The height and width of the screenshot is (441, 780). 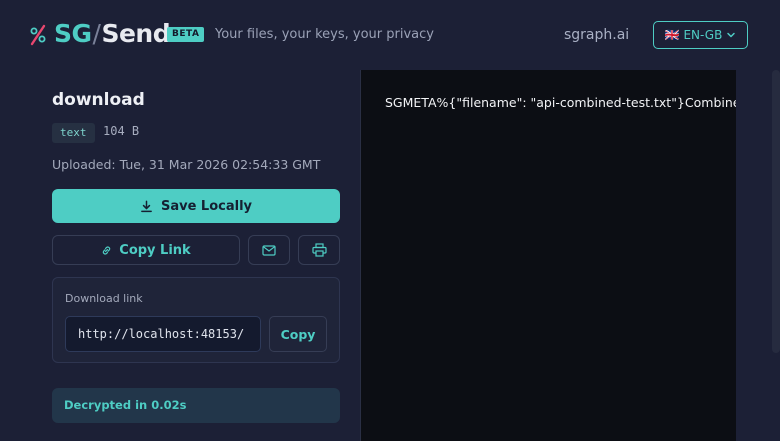 I want to click on language-label: 🇬🇧 EN-GB, so click(x=693, y=35).